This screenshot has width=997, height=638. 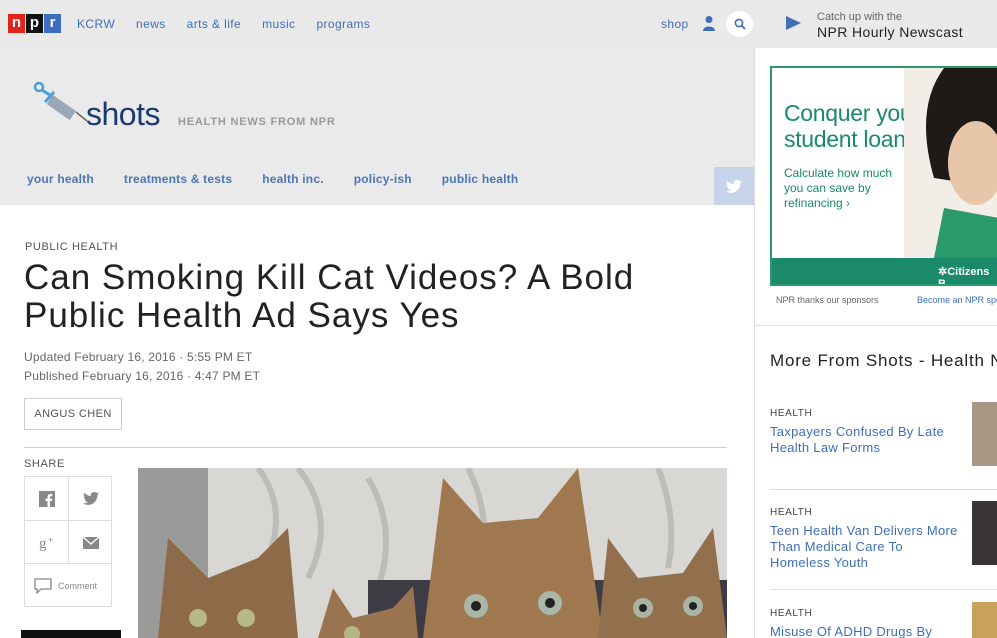 What do you see at coordinates (60, 179) in the screenshot?
I see `section-your-health: your health` at bounding box center [60, 179].